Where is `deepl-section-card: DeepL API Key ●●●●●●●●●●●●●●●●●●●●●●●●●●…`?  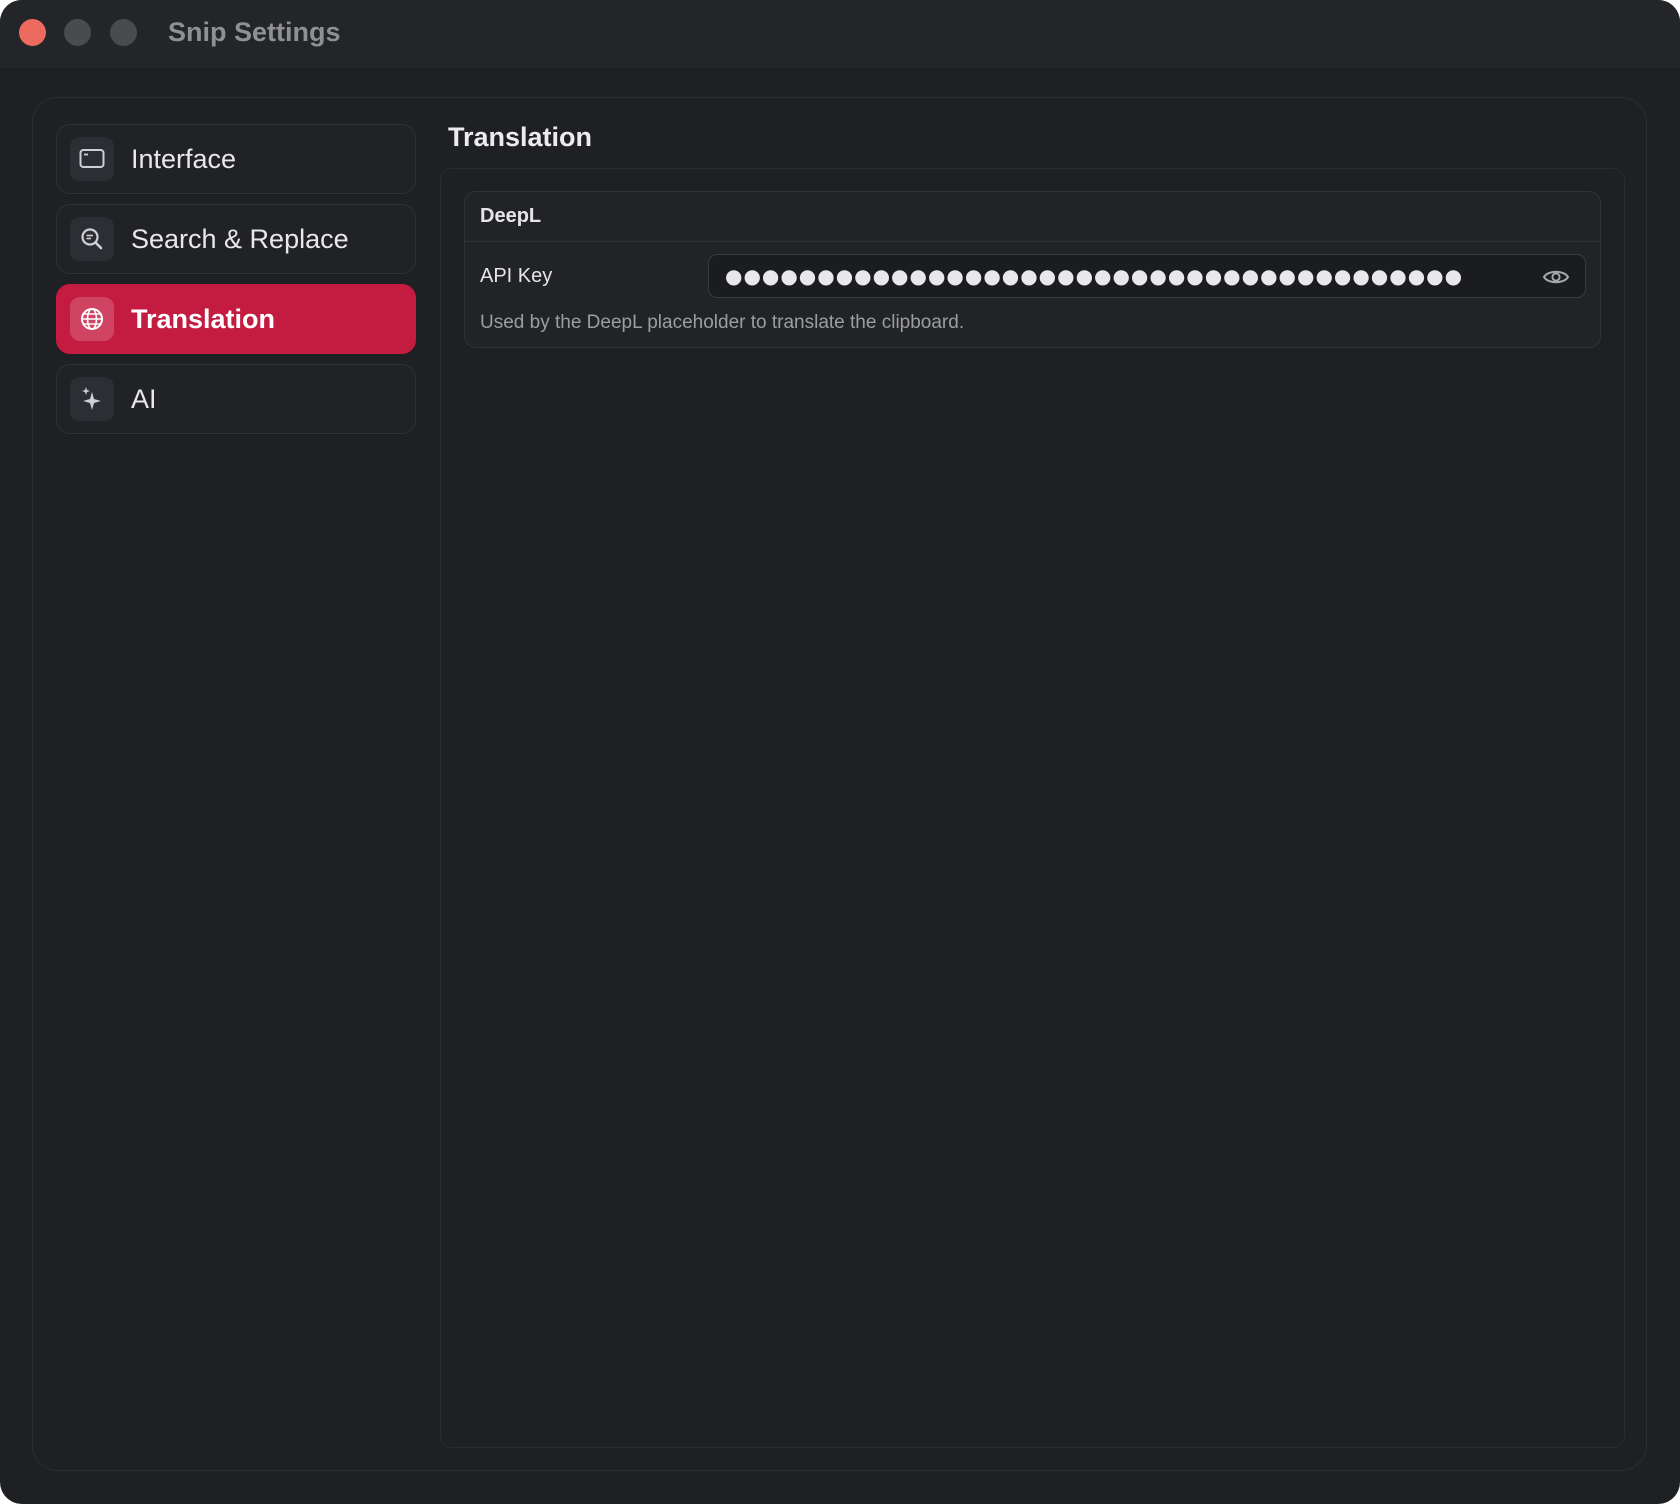 deepl-section-card: DeepL API Key ●●●●●●●●●●●●●●●●●●●●●●●●●●… is located at coordinates (1032, 269).